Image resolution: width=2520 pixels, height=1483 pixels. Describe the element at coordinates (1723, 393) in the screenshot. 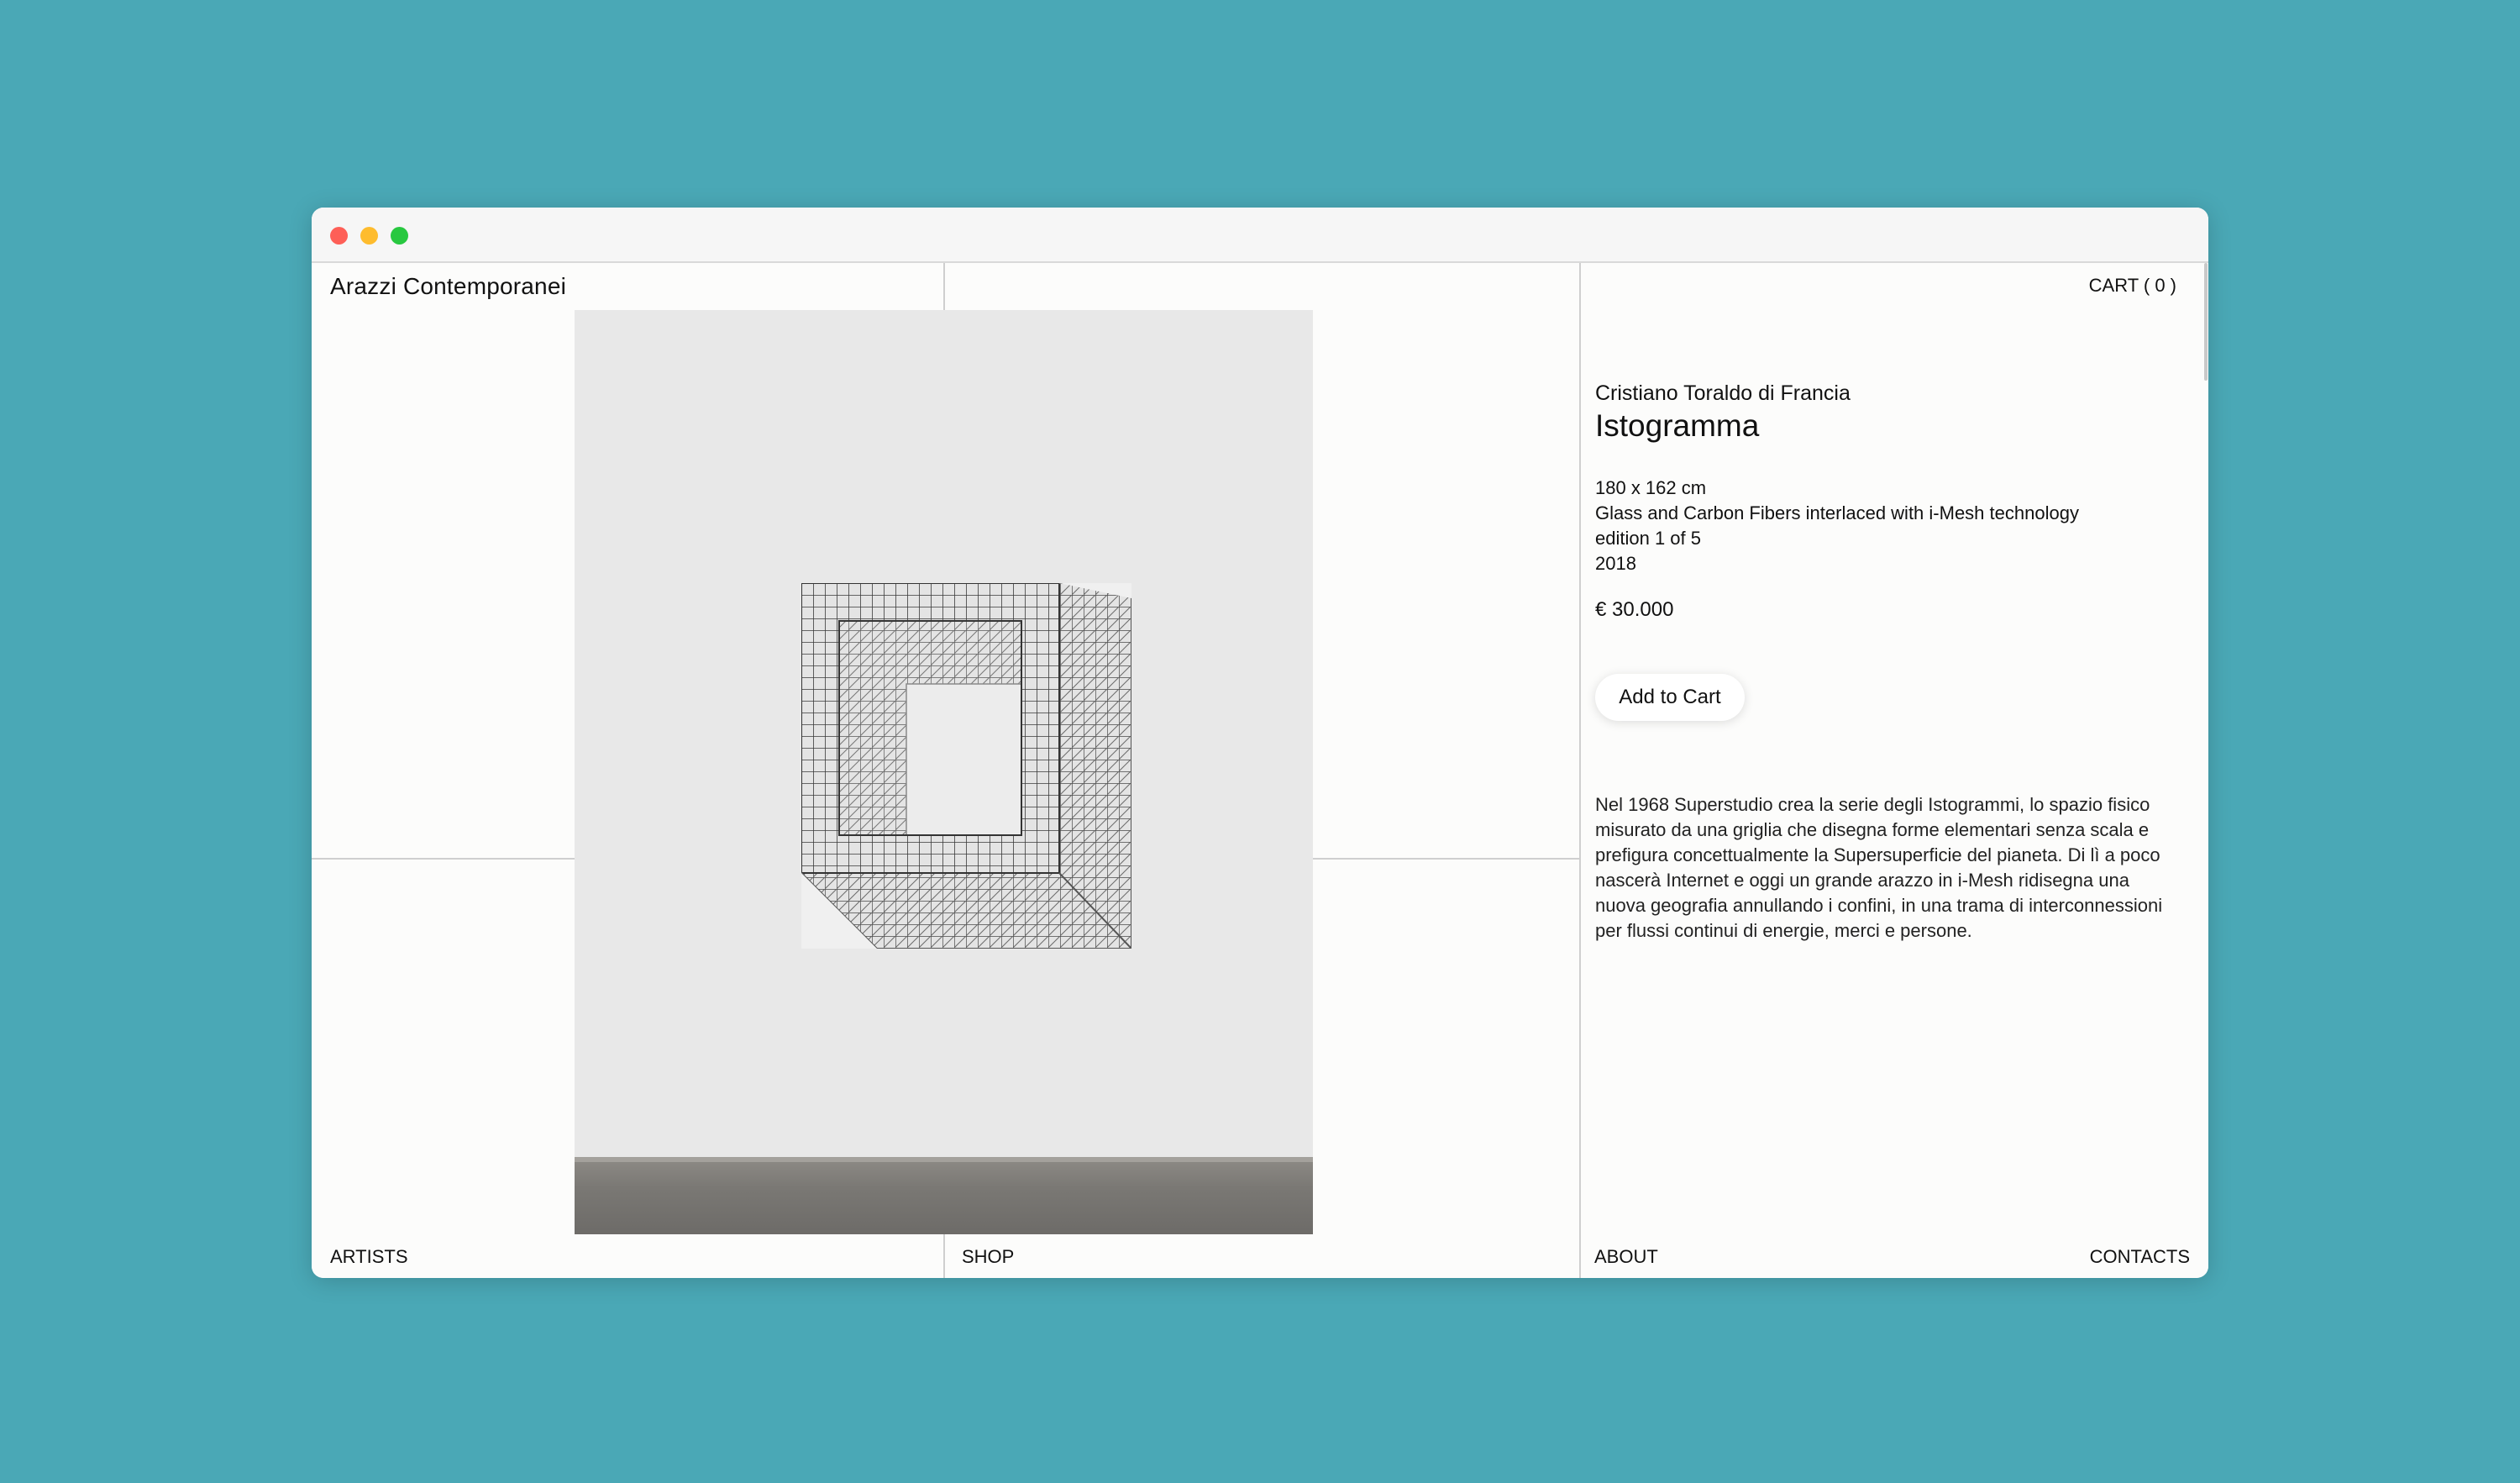

I see `artist-name: Cristiano Toraldo di Francia` at that location.